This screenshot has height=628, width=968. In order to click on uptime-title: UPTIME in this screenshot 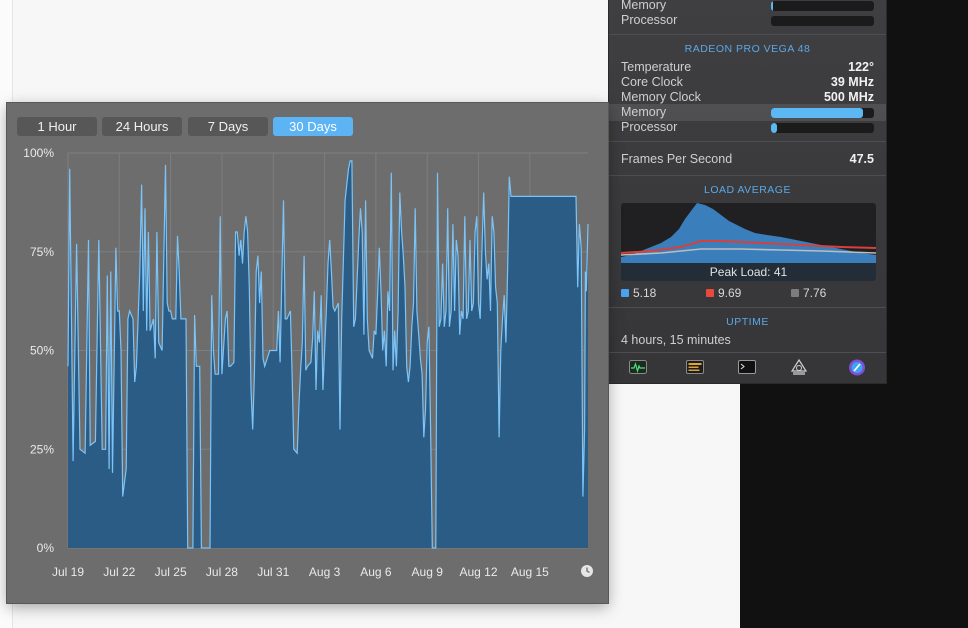, I will do `click(747, 322)`.